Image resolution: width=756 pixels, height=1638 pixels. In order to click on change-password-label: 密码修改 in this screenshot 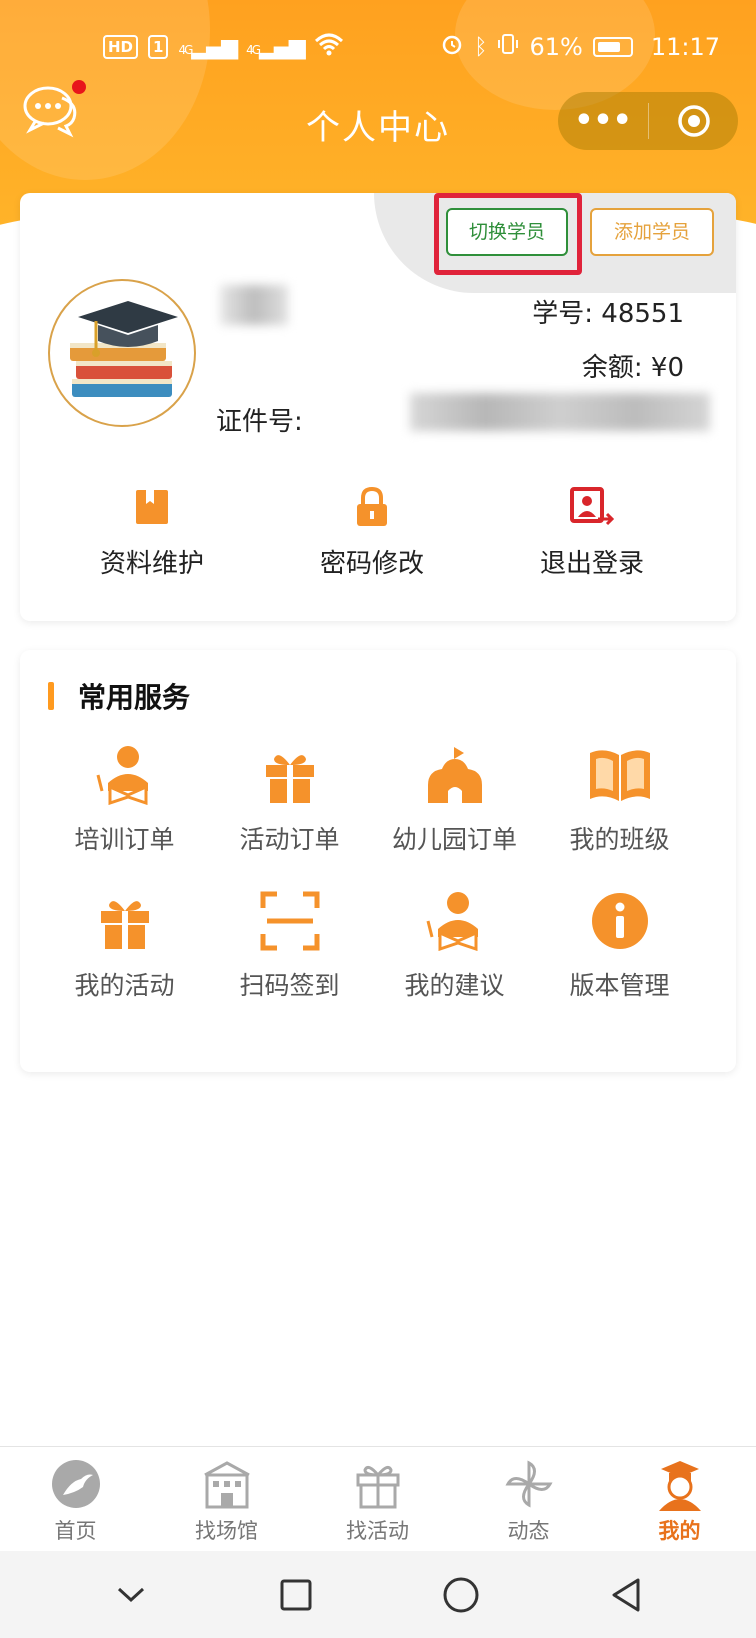, I will do `click(371, 564)`.